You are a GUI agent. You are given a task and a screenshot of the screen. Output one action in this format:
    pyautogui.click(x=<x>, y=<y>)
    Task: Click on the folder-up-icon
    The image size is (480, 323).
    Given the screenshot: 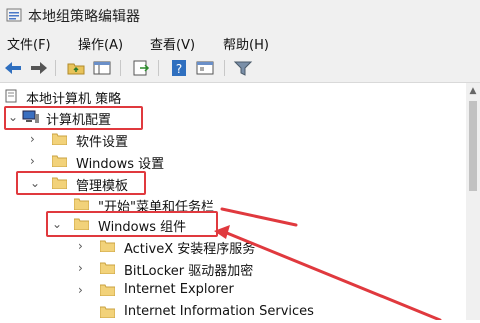 What is the action you would take?
    pyautogui.click(x=76, y=68)
    